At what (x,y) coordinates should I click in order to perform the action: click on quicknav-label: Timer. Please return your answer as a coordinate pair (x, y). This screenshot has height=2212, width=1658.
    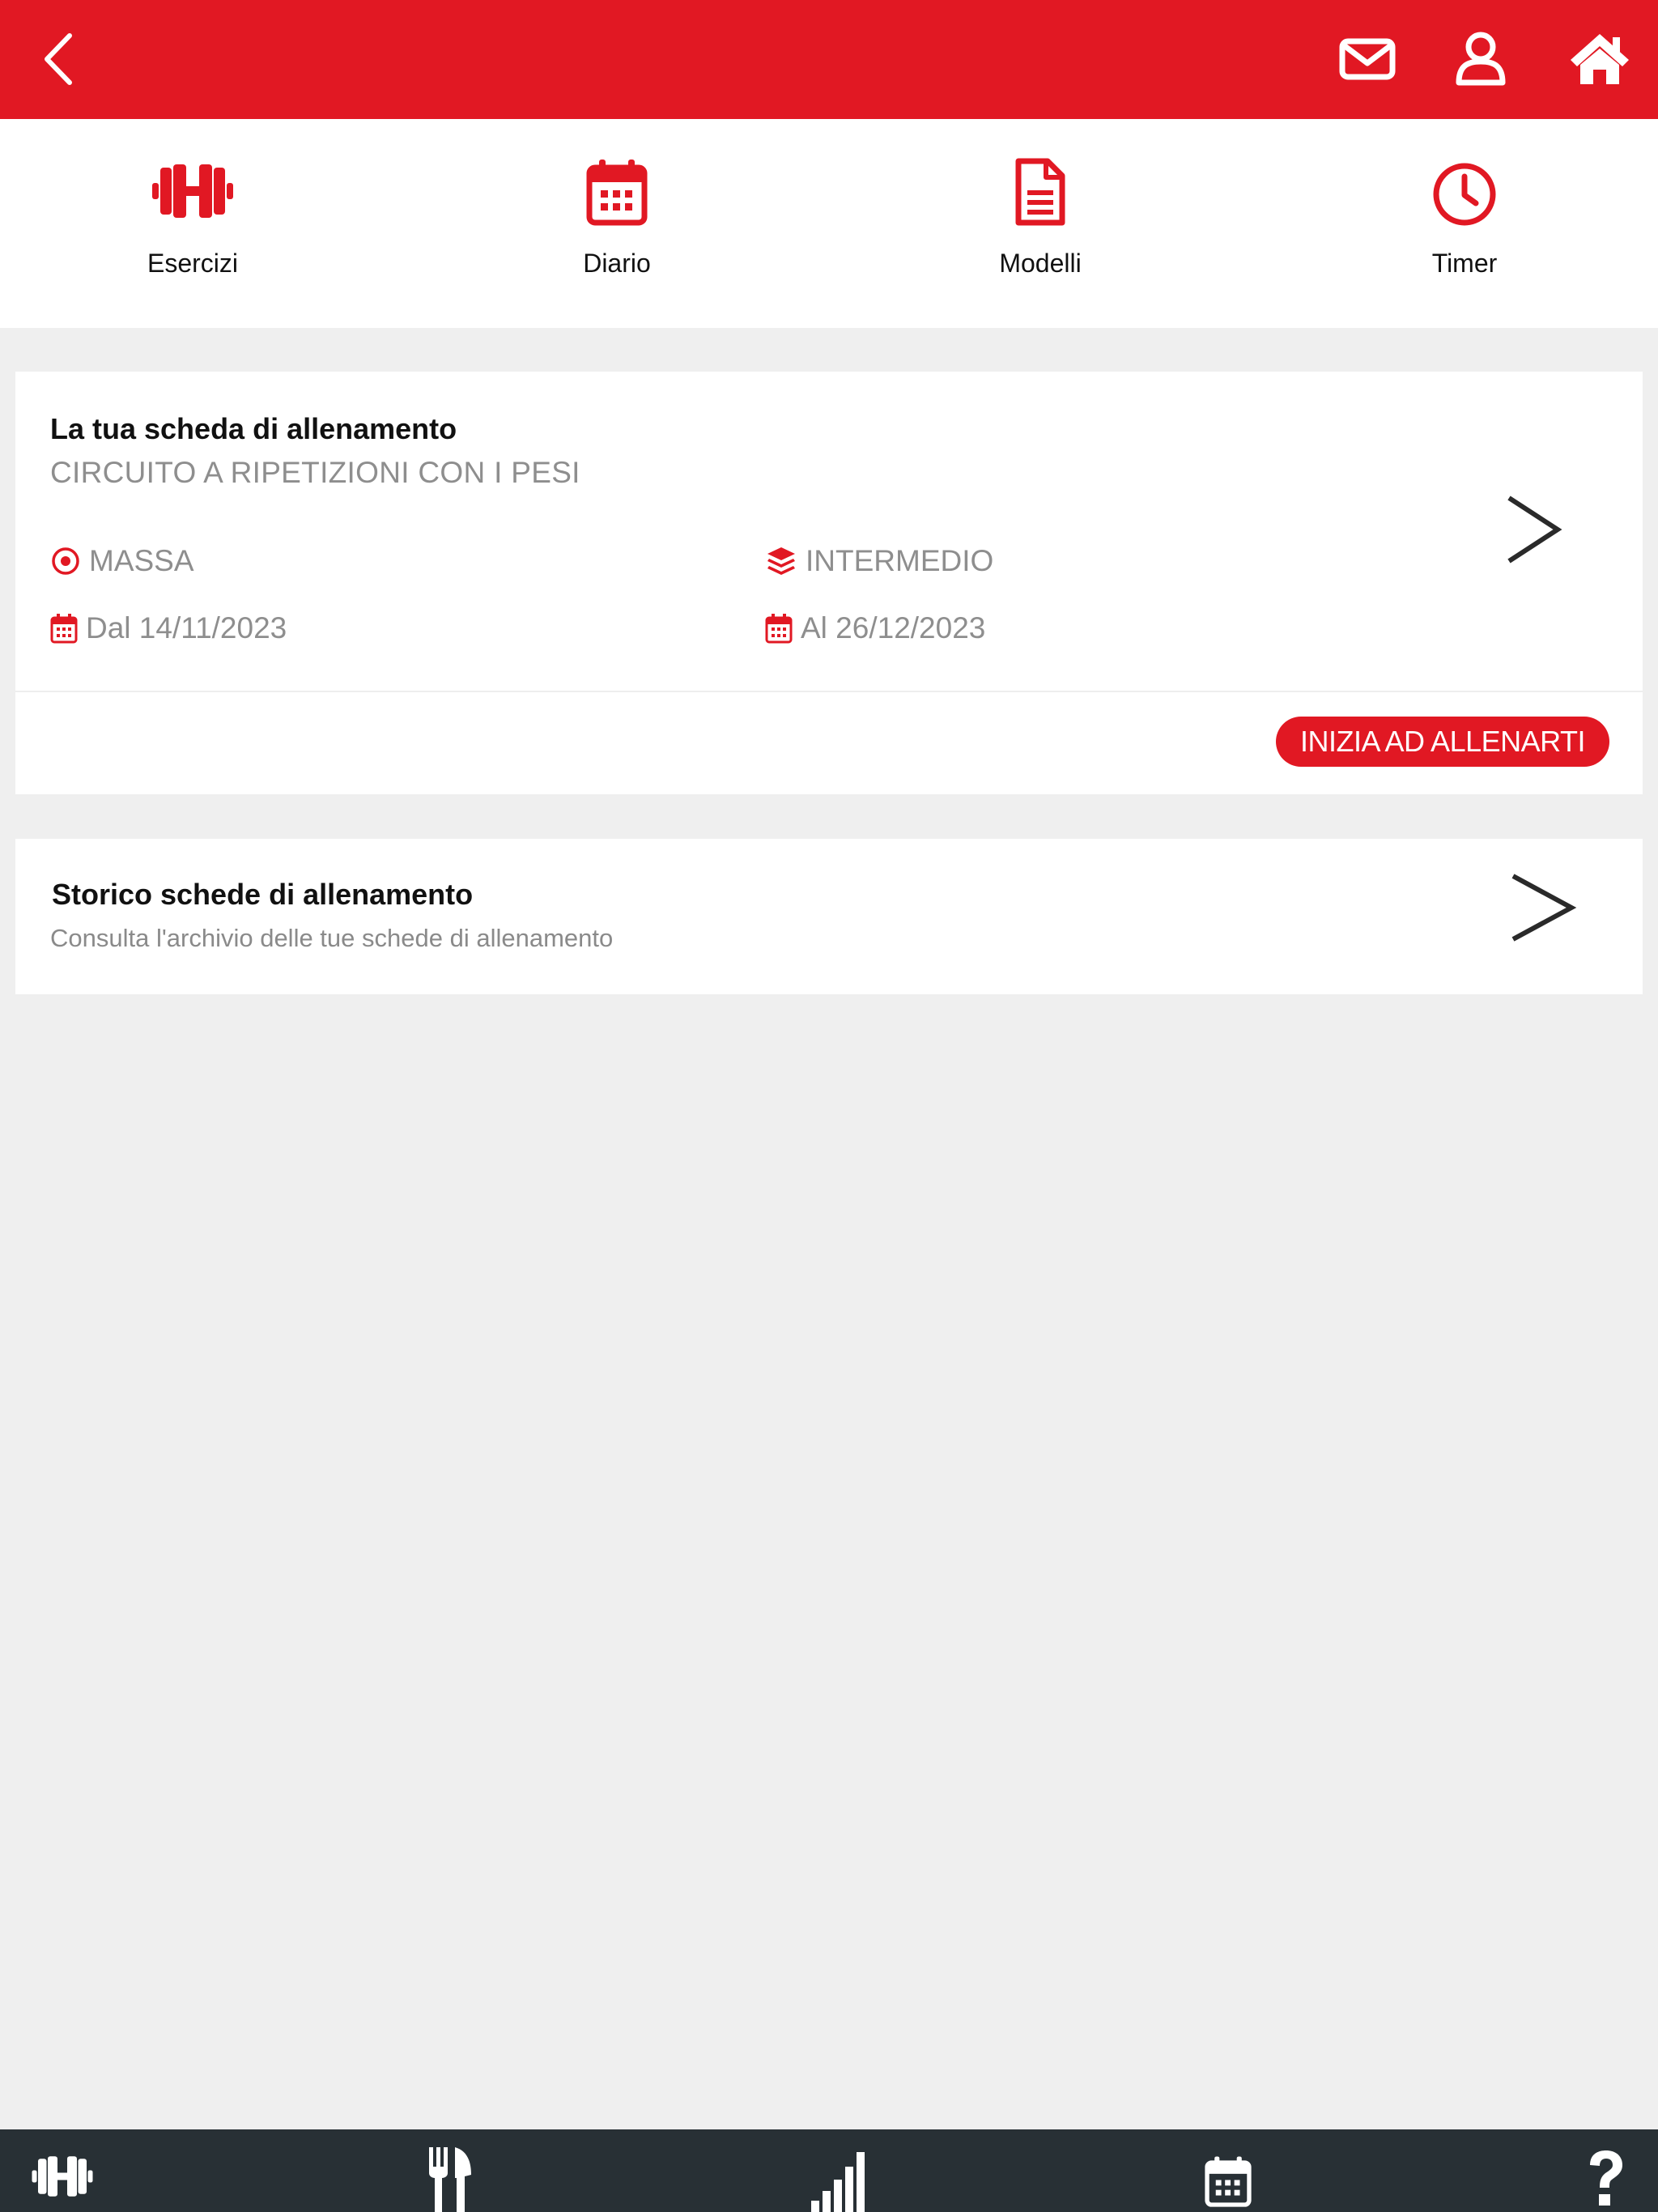
    Looking at the image, I should click on (1464, 263).